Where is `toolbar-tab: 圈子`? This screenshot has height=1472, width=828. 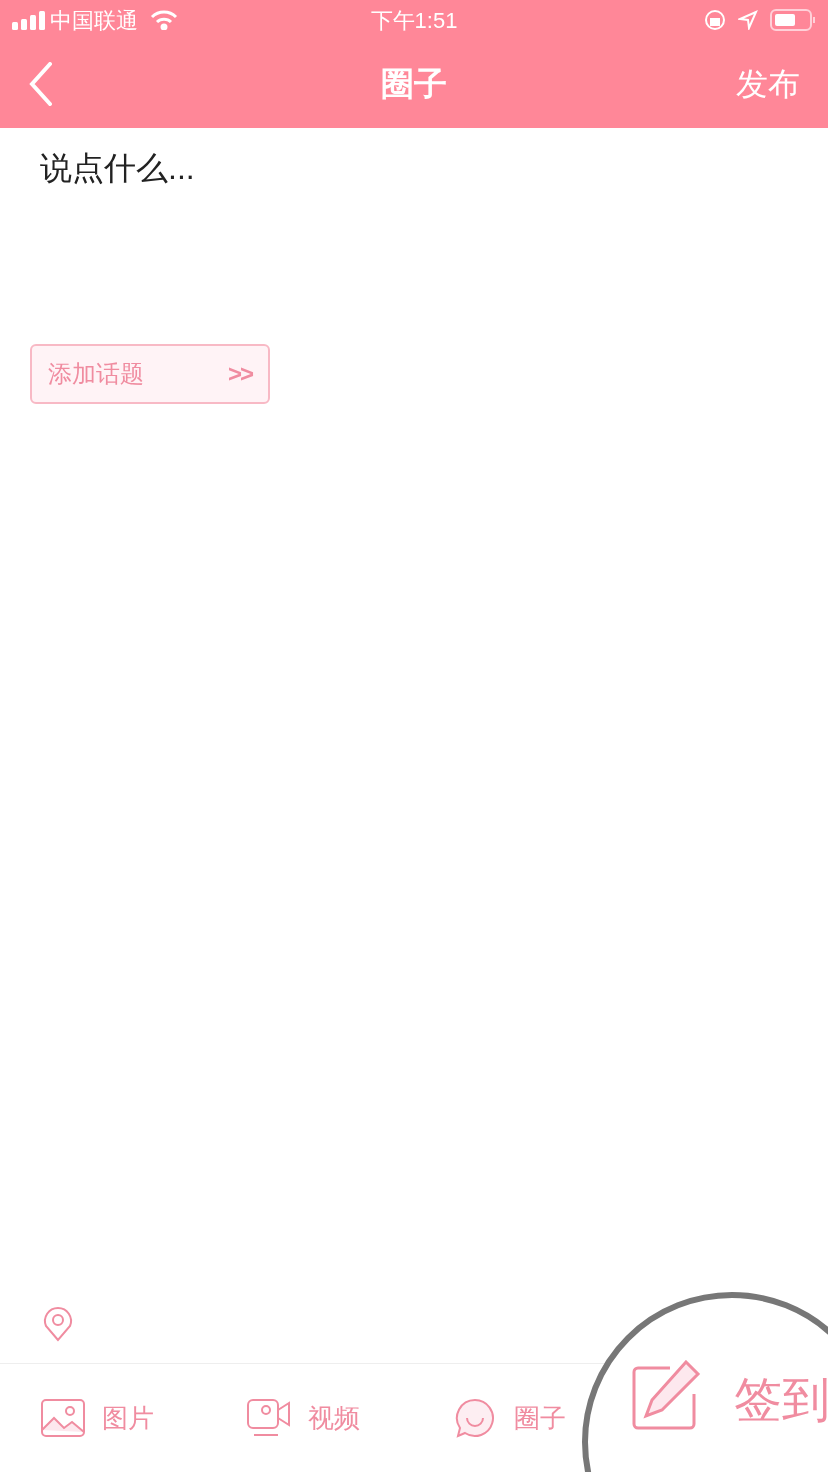
toolbar-tab: 圈子 is located at coordinates (509, 1418).